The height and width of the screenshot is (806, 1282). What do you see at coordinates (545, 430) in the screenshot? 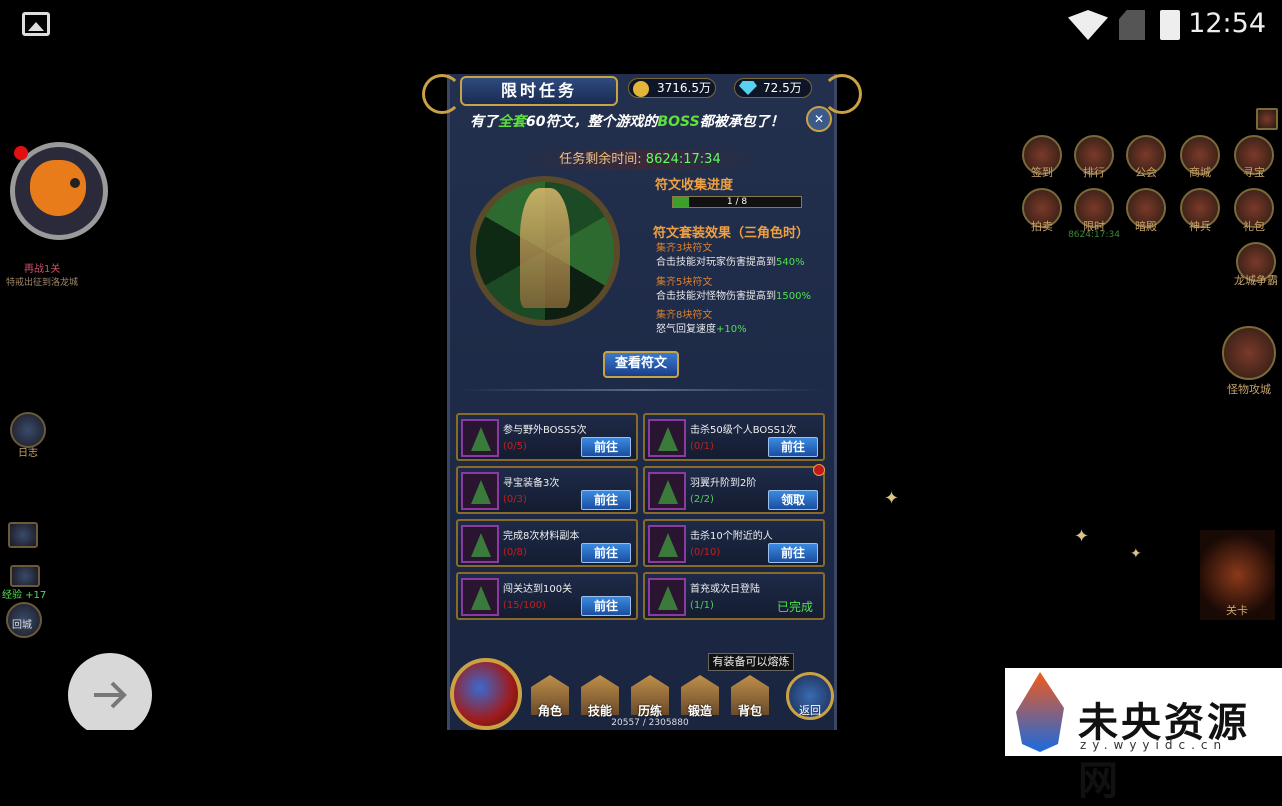
I see `task-name: 参与野外BOSS5次` at bounding box center [545, 430].